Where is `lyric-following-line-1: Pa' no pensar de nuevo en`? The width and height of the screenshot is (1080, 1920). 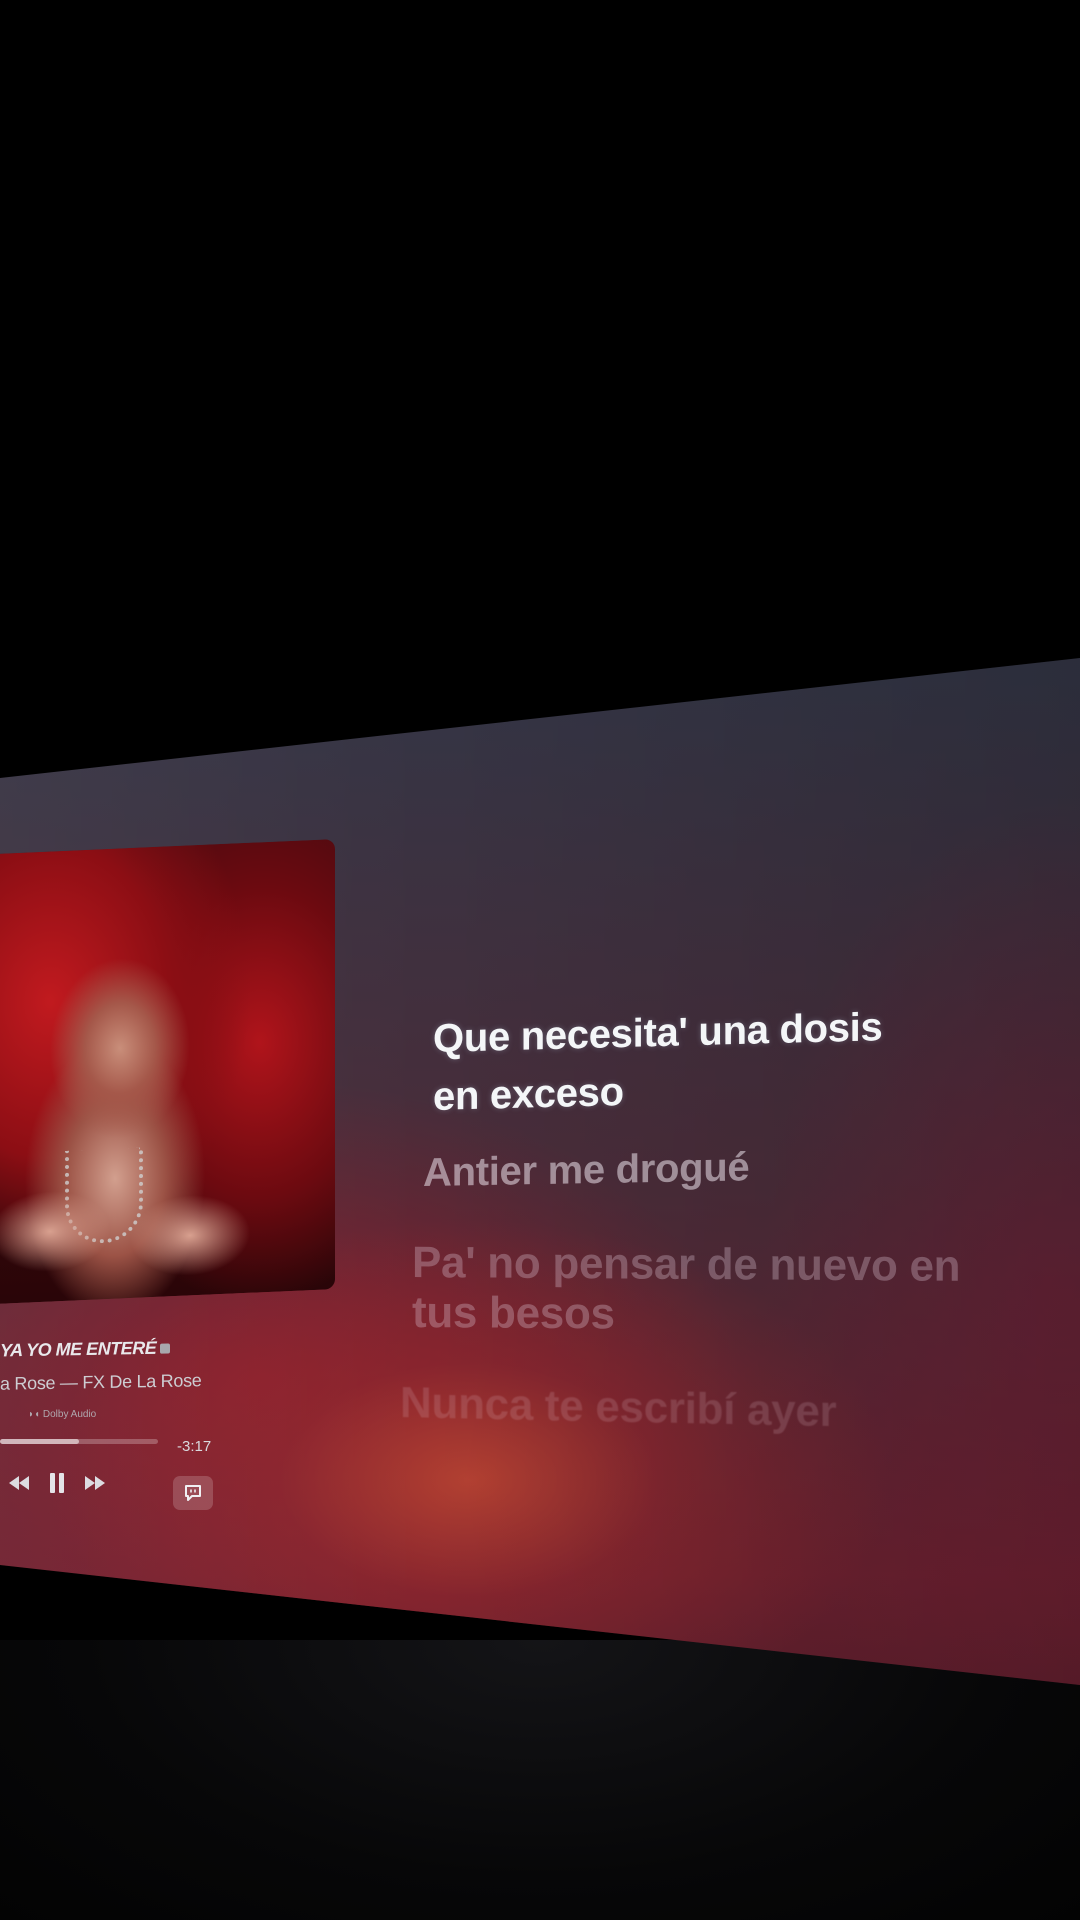 lyric-following-line-1: Pa' no pensar de nuevo en is located at coordinates (686, 1264).